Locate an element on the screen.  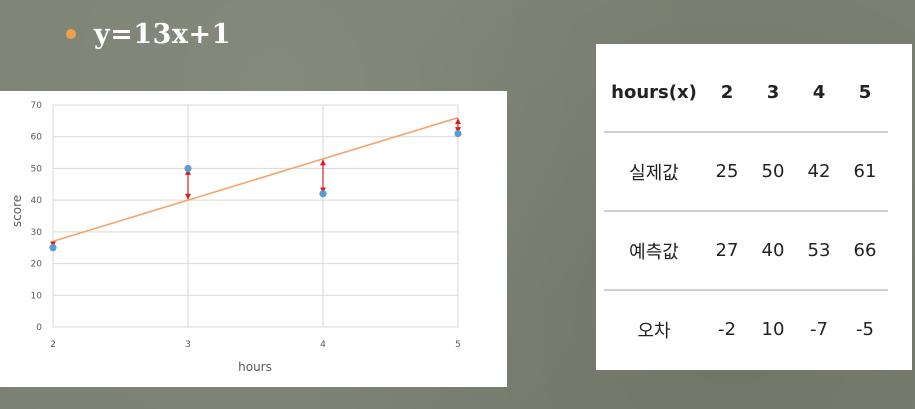
y-tick-label: 20 is located at coordinates (37, 265).